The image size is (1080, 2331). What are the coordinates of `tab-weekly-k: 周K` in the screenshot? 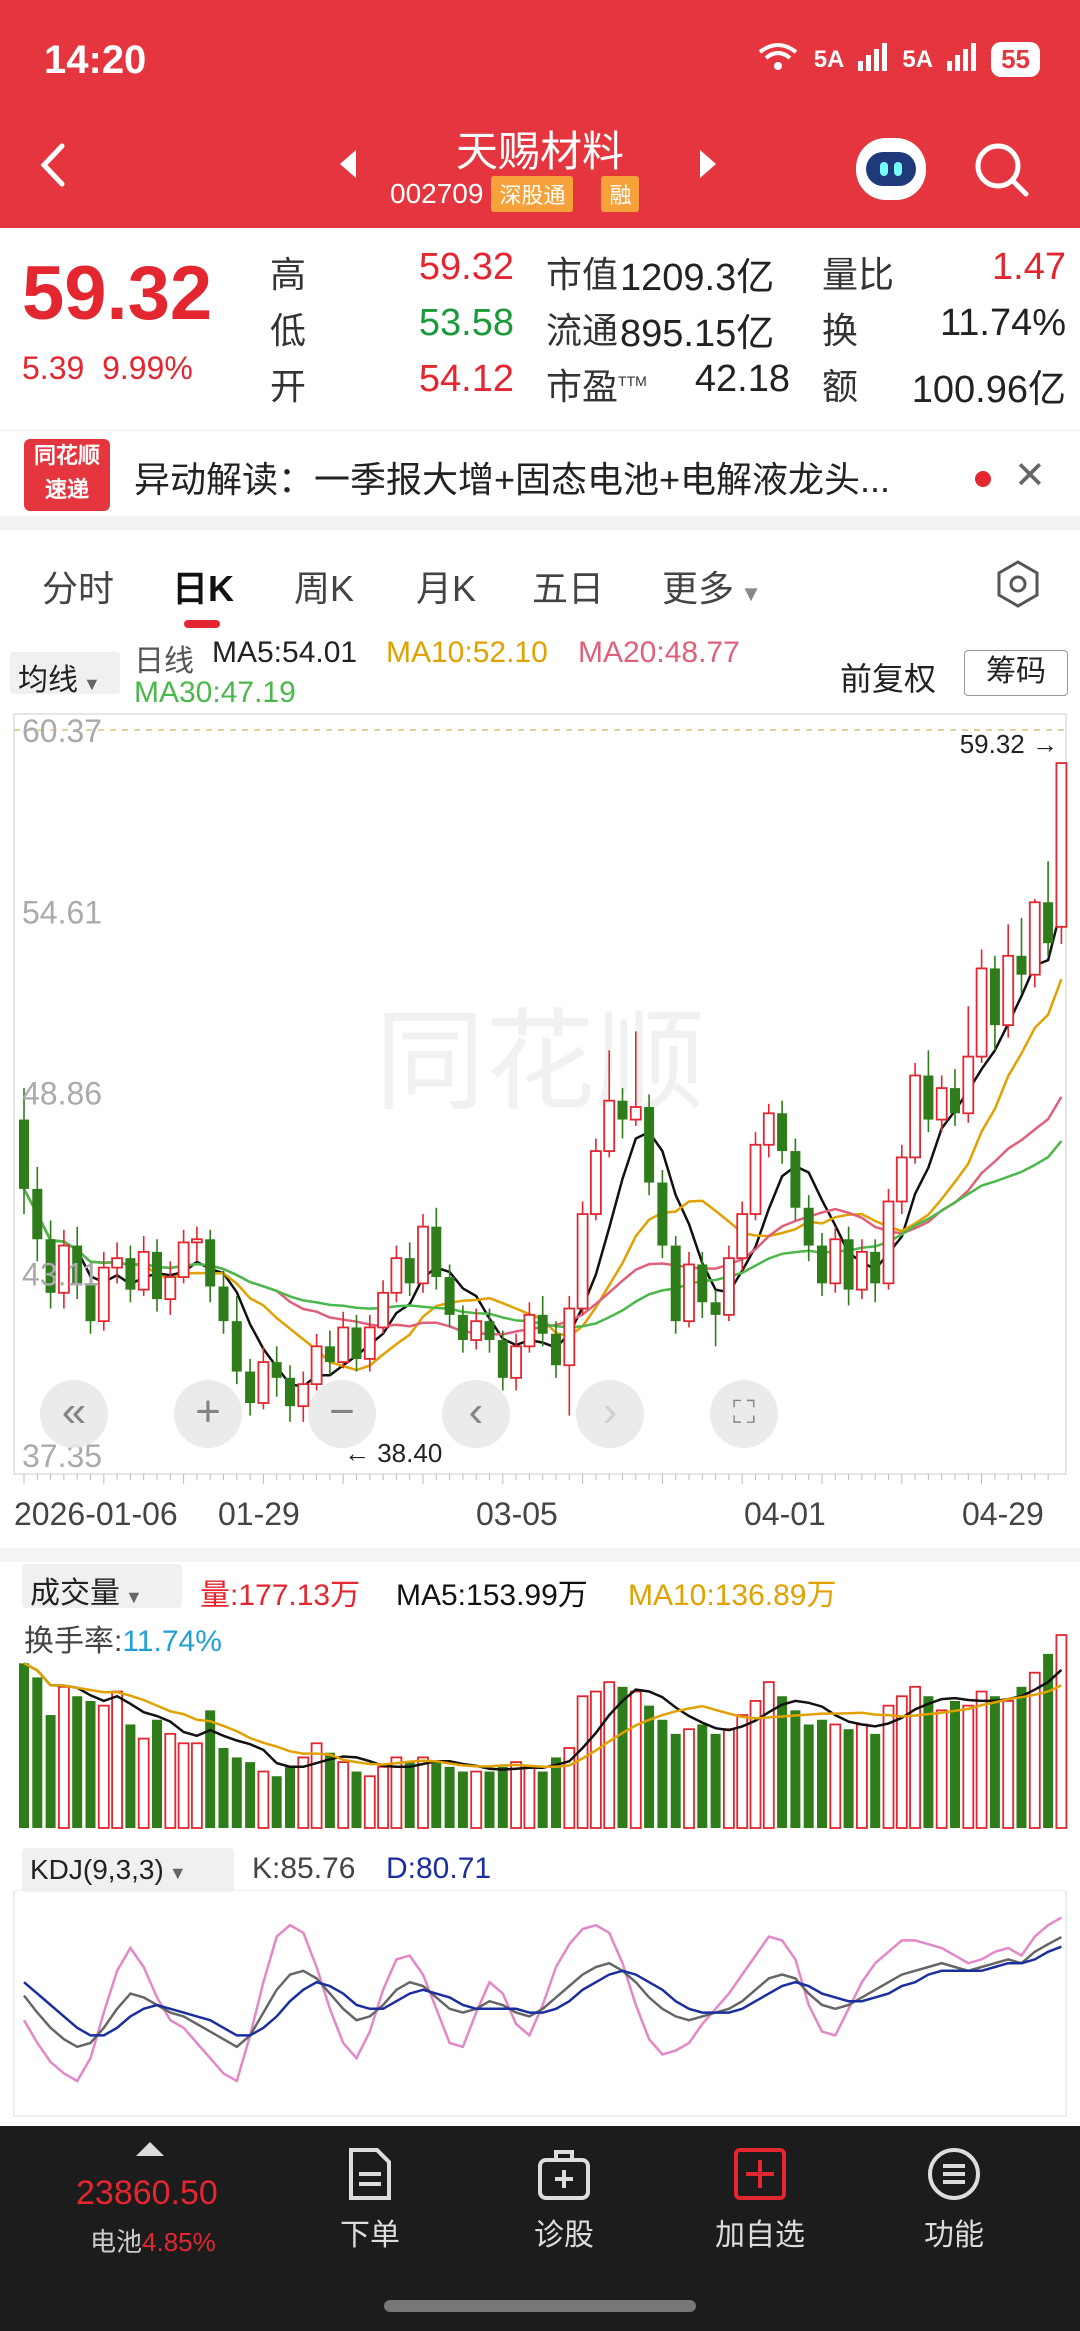 It's located at (324, 586).